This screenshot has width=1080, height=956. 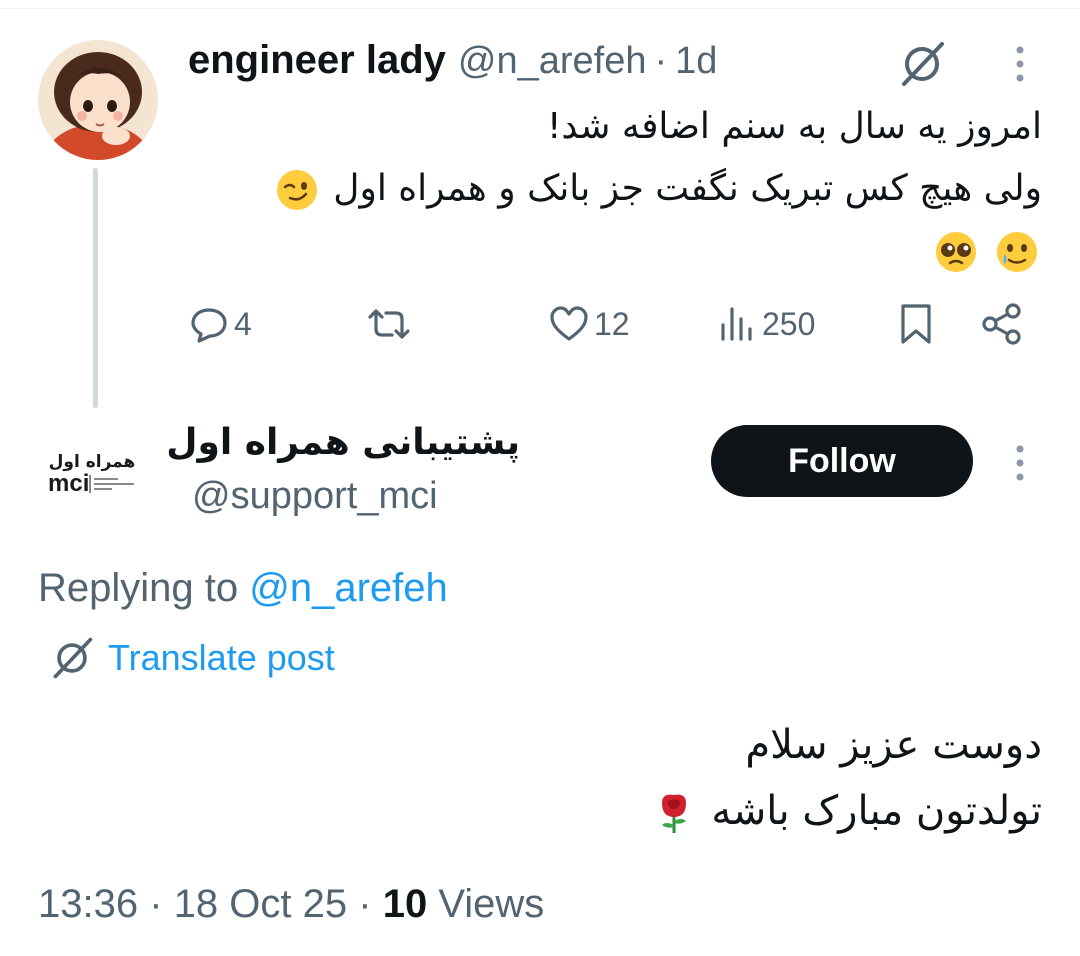 I want to click on reply-text: دوست عزیز سلام تولدتون مبارک باشه, so click(x=592, y=778).